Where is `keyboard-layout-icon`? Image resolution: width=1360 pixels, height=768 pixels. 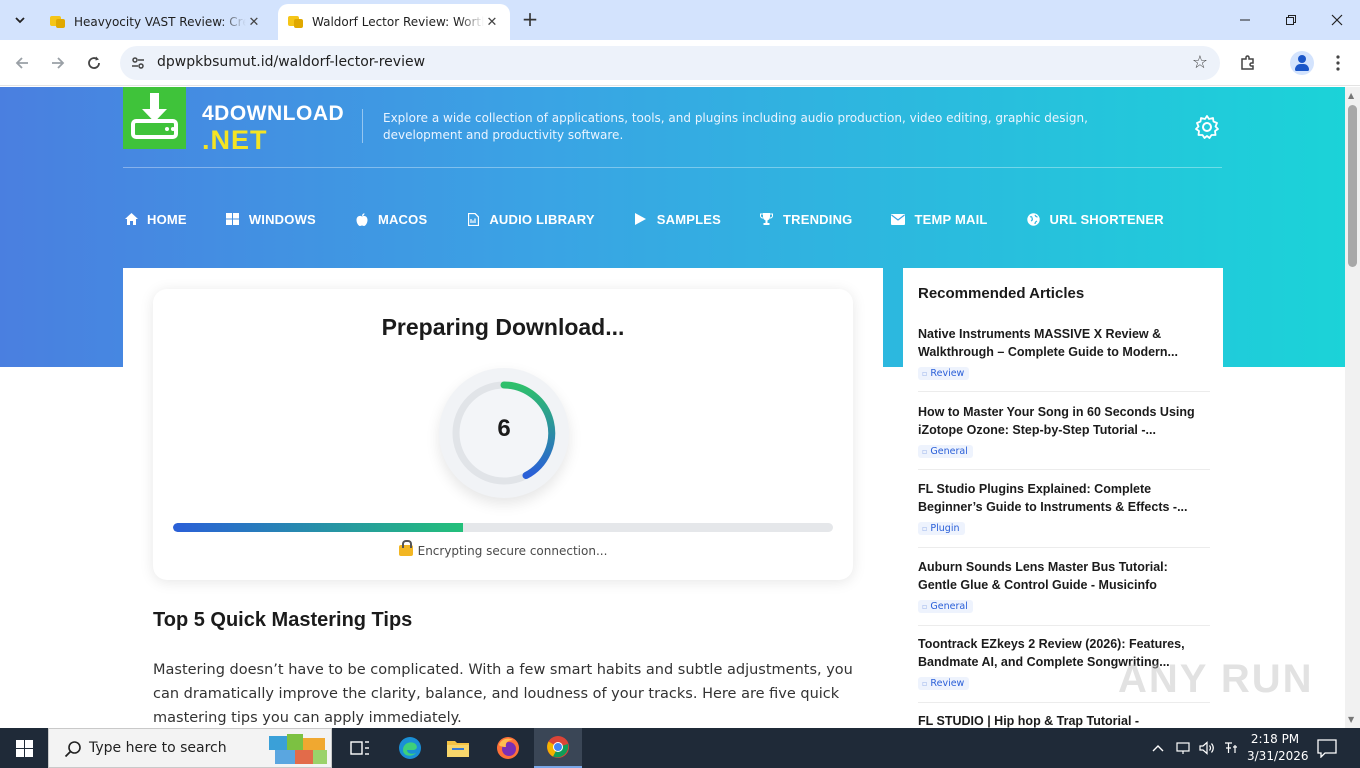
keyboard-layout-icon is located at coordinates (1231, 747).